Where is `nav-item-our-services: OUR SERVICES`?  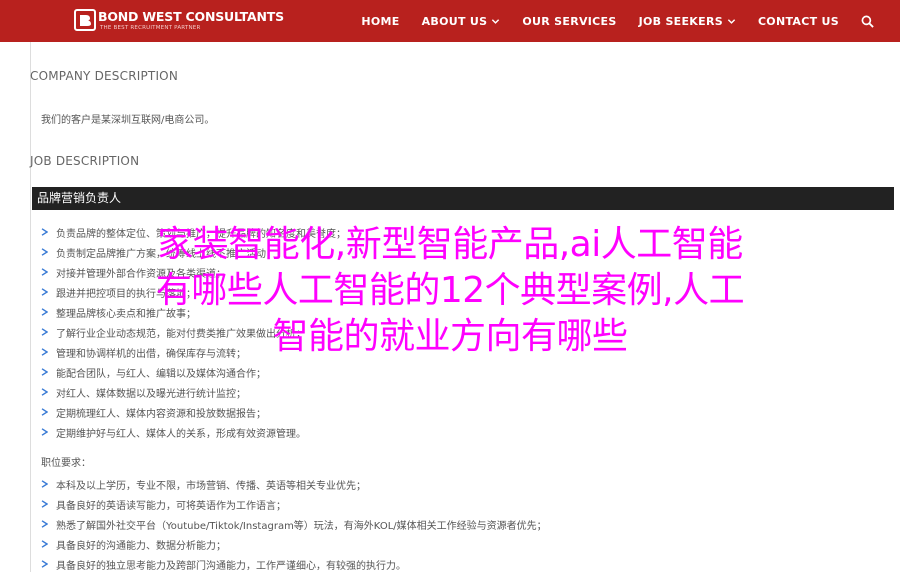
nav-item-our-services: OUR SERVICES is located at coordinates (569, 21).